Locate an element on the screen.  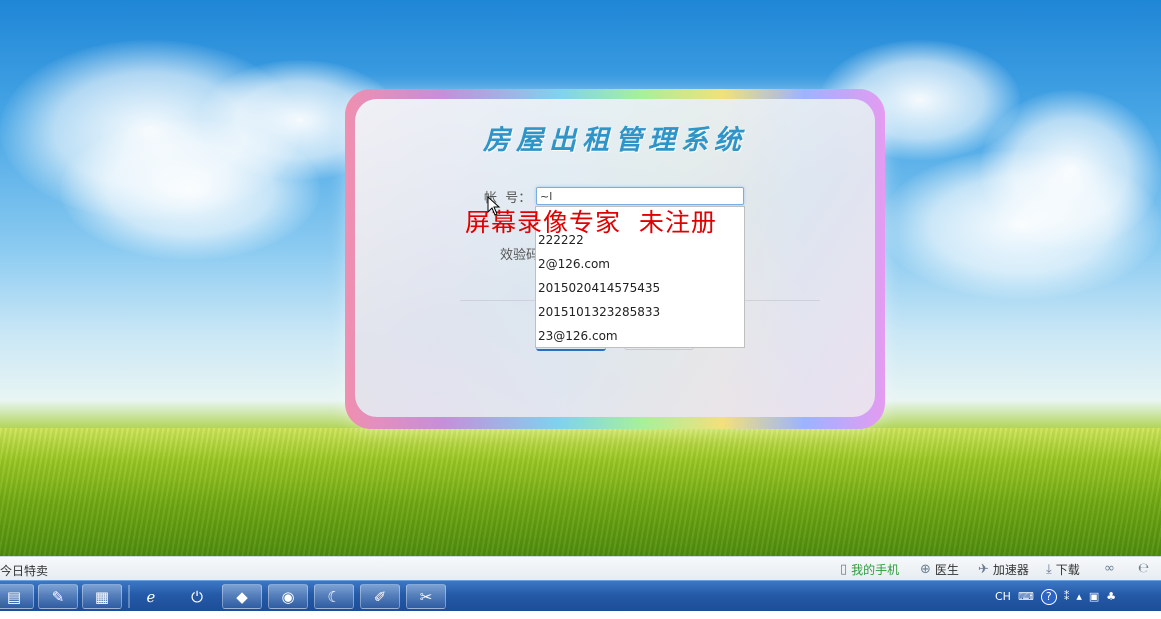
verify-code-label: 效验码 is located at coordinates (520, 255).